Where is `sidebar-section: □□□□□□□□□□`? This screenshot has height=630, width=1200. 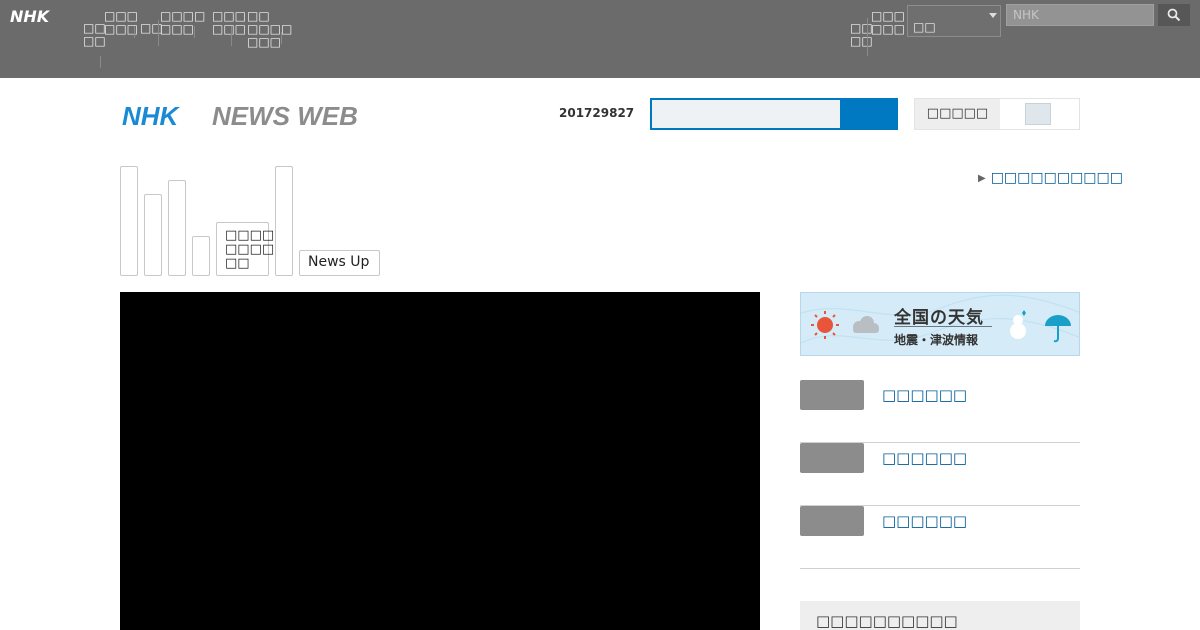 sidebar-section: □□□□□□□□□□ is located at coordinates (940, 615).